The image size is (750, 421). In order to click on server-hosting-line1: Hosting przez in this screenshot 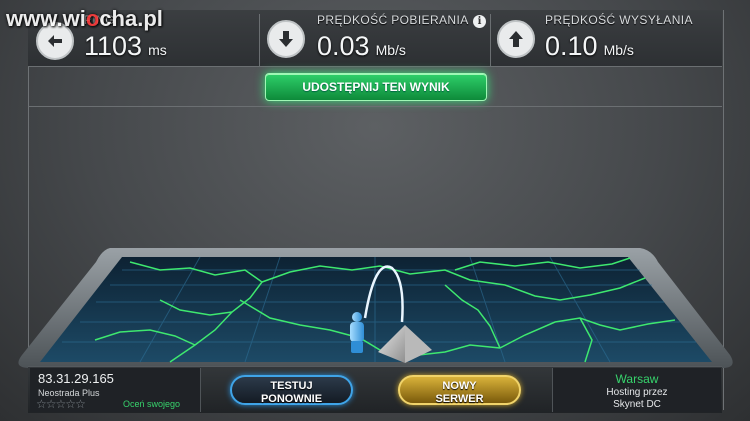, I will do `click(637, 392)`.